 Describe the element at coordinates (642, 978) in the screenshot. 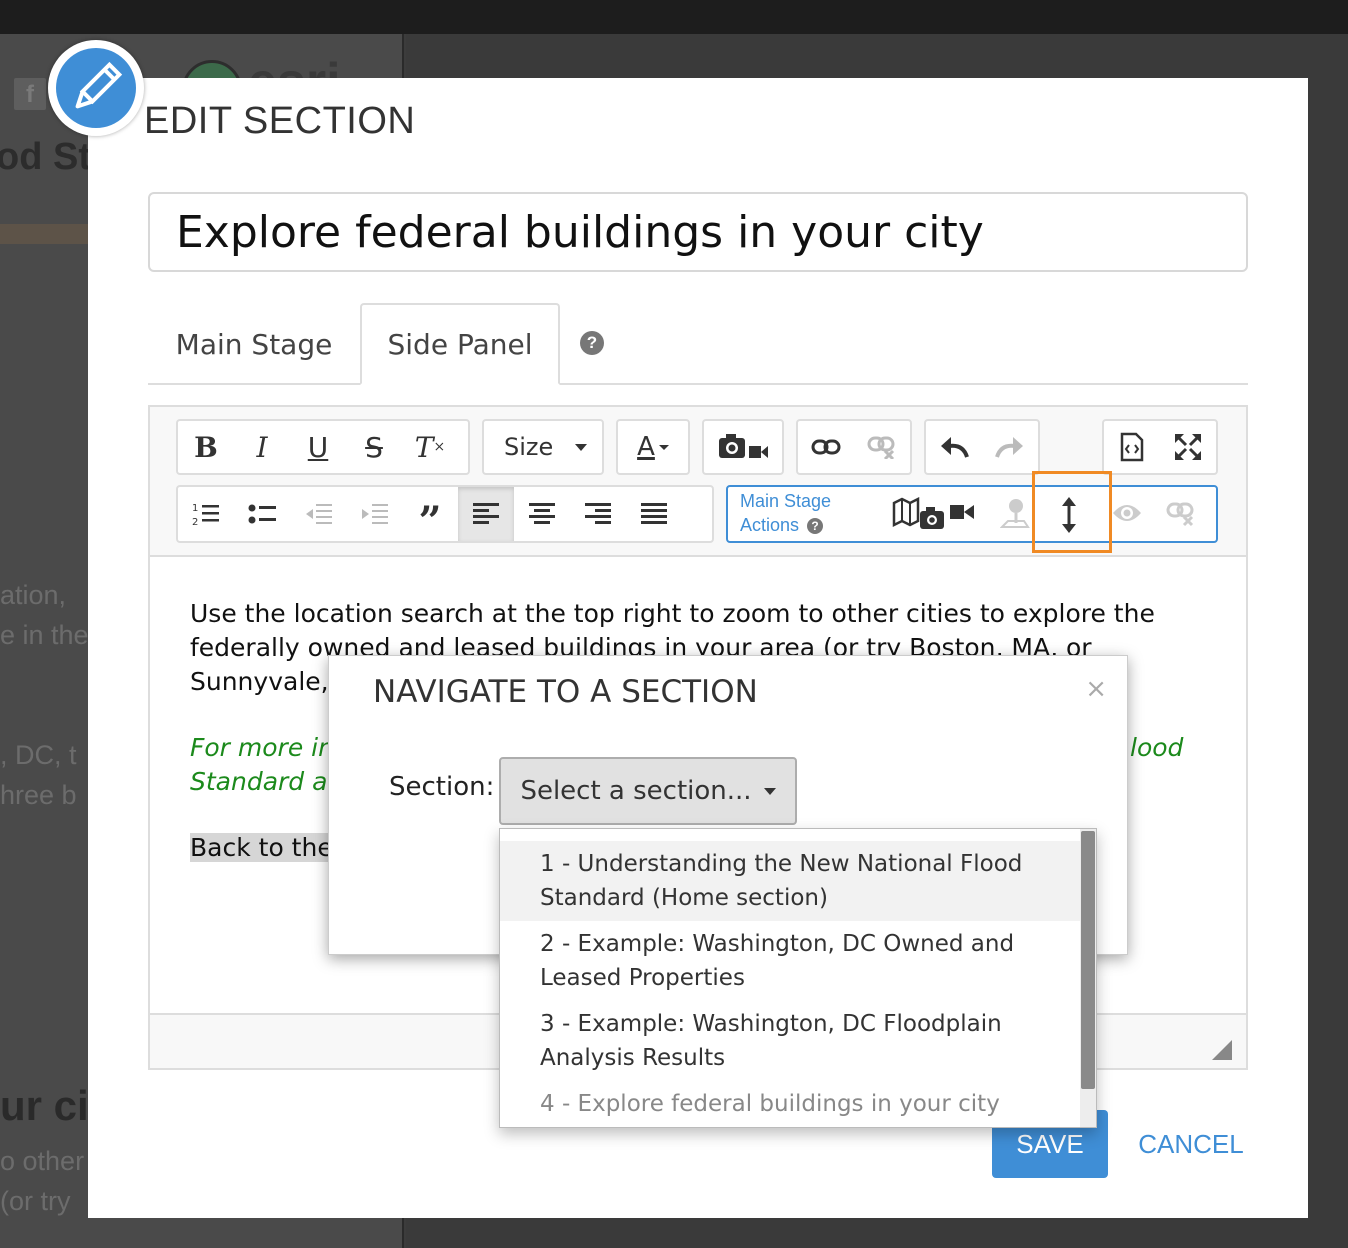

I see `section-option-text: Leased Properties` at that location.